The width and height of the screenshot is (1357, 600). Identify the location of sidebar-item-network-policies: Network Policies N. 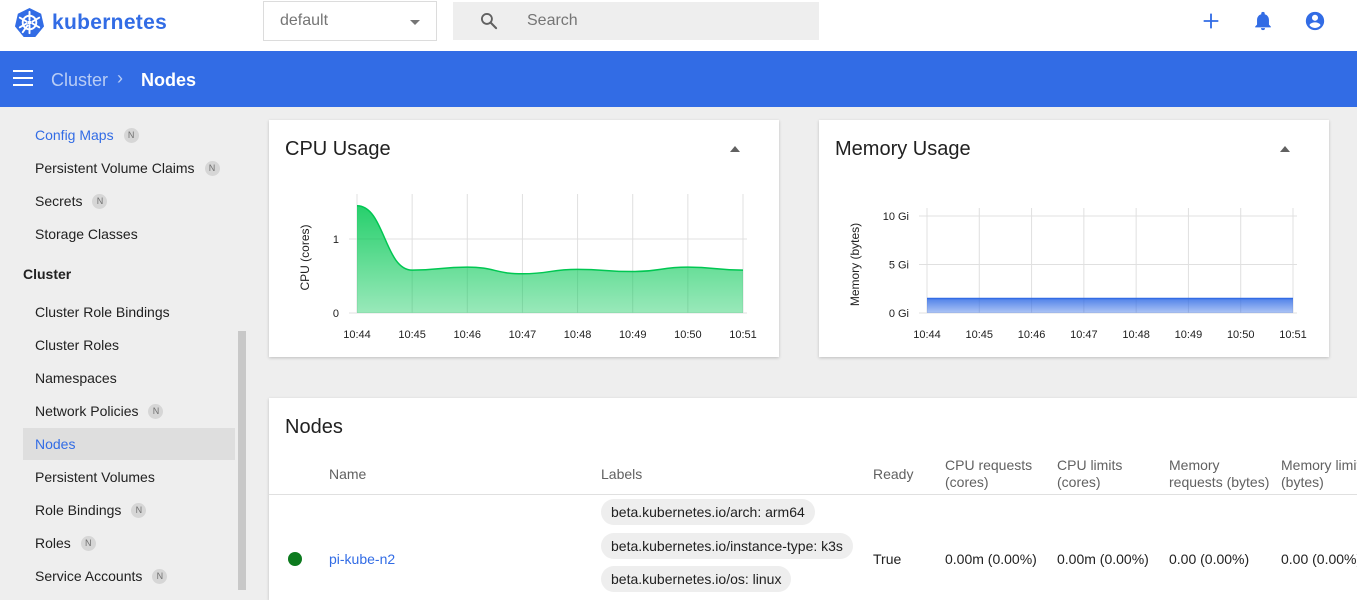
(129, 411).